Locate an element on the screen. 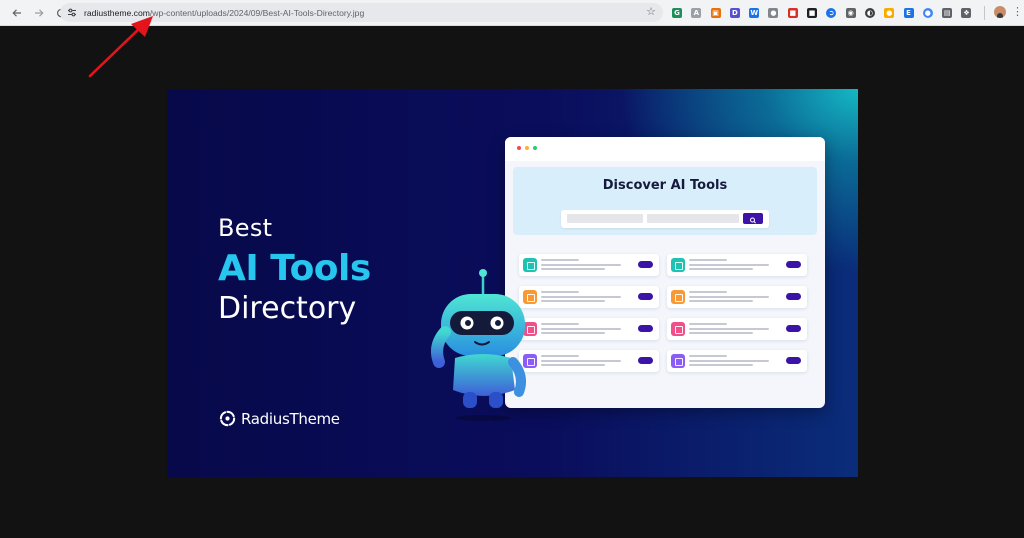 Image resolution: width=1024 pixels, height=538 pixels. headline-line-2: AI Tools is located at coordinates (294, 268).